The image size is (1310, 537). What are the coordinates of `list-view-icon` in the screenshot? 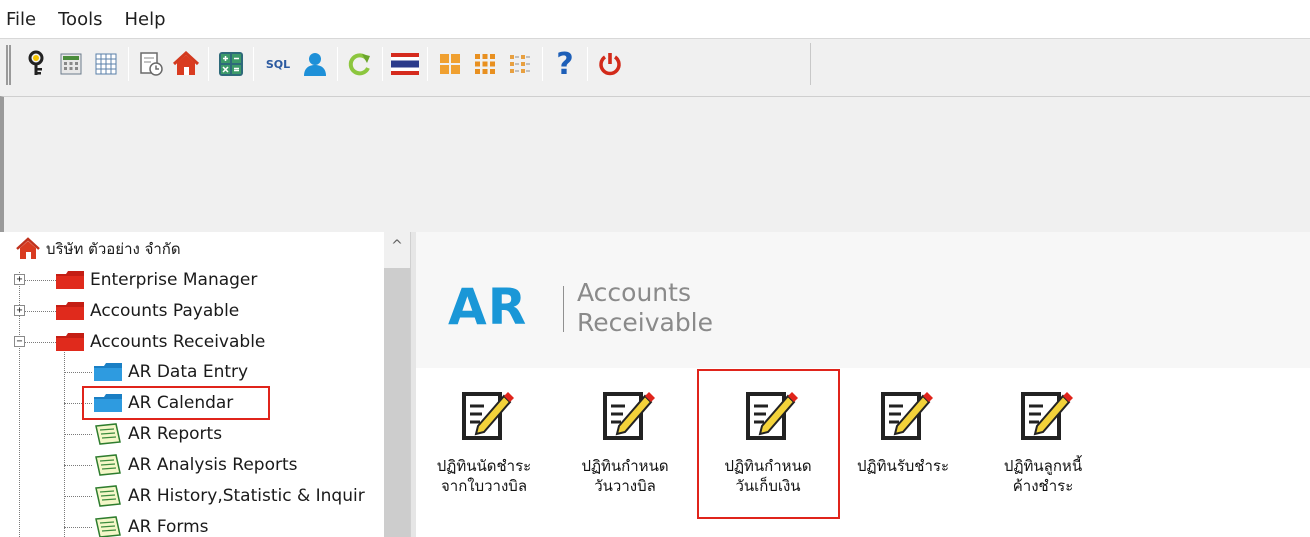 It's located at (520, 64).